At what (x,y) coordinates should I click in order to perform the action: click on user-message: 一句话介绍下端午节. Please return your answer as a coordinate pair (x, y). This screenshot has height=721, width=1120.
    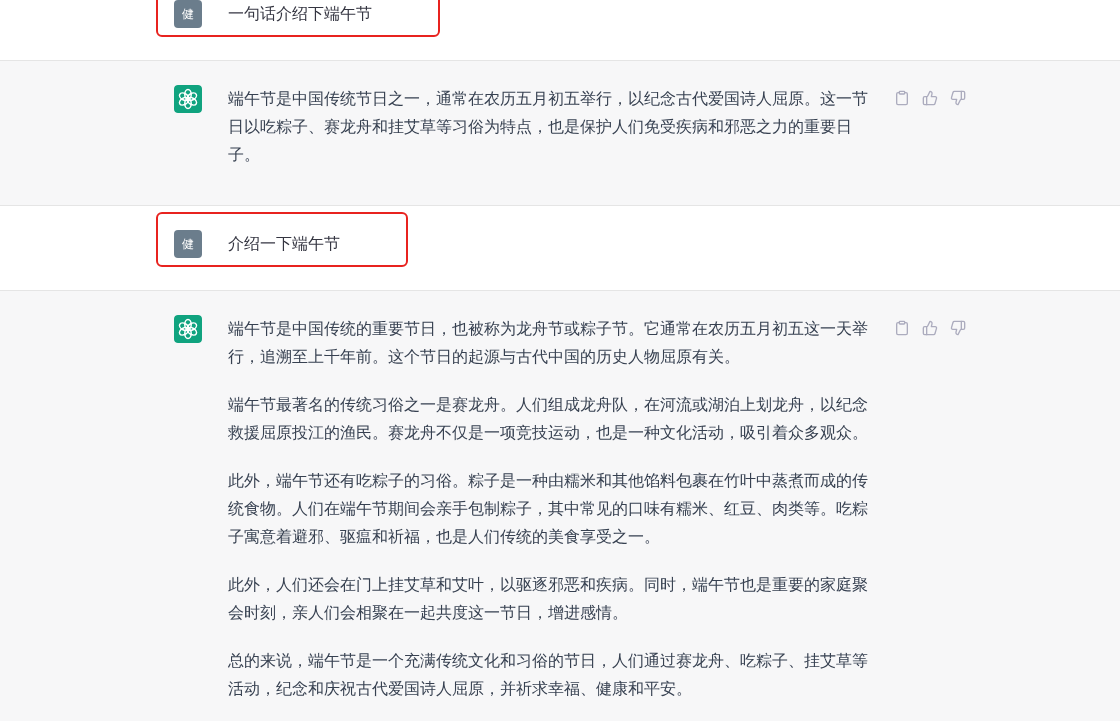
    Looking at the image, I should click on (300, 14).